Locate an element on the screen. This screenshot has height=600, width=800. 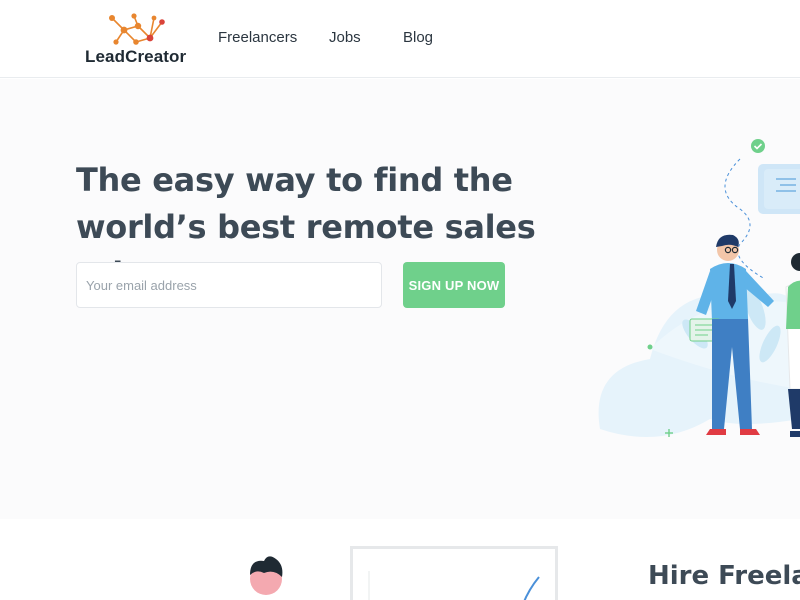
signup-button: SIGN UP NOW is located at coordinates (454, 285).